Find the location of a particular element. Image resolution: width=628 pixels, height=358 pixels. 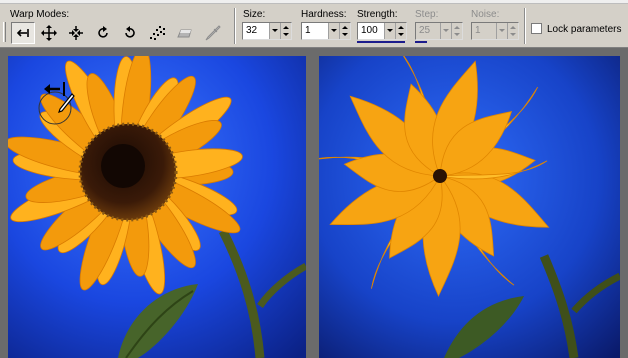

twirl-counterclockwise-tool-button is located at coordinates (130, 33).